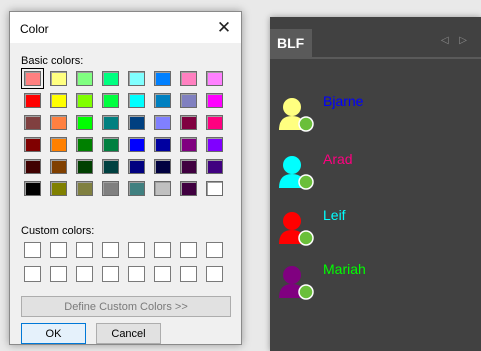  I want to click on close-icon: ✕, so click(224, 27).